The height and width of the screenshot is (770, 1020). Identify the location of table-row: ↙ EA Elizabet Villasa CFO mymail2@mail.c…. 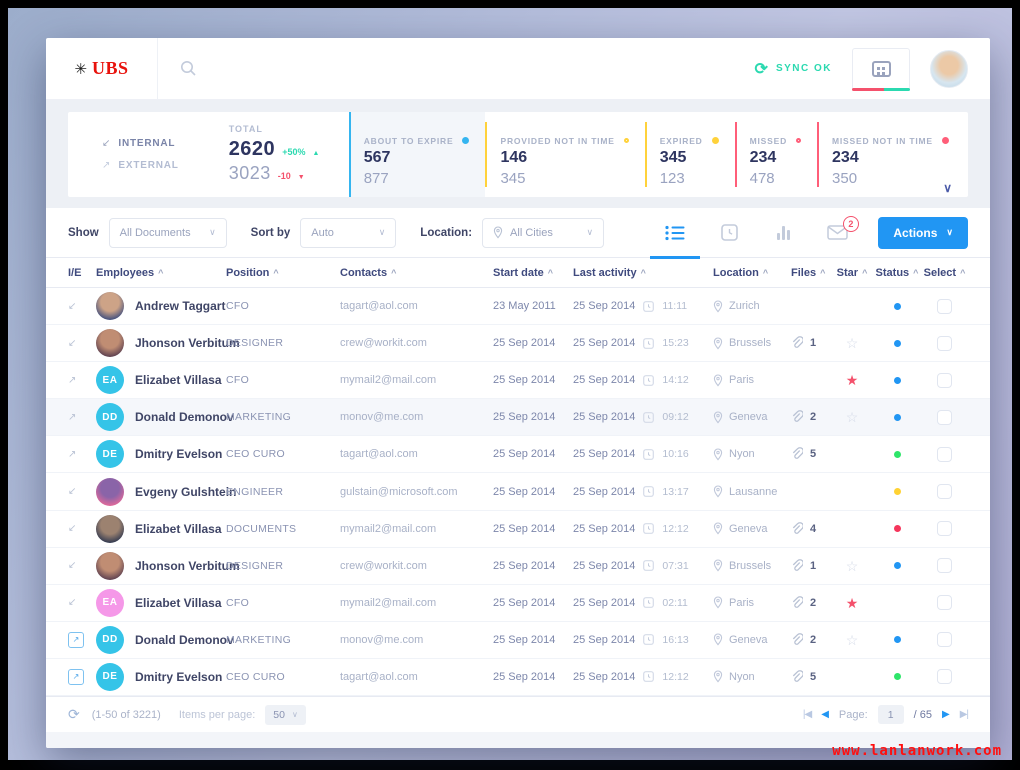
(518, 603).